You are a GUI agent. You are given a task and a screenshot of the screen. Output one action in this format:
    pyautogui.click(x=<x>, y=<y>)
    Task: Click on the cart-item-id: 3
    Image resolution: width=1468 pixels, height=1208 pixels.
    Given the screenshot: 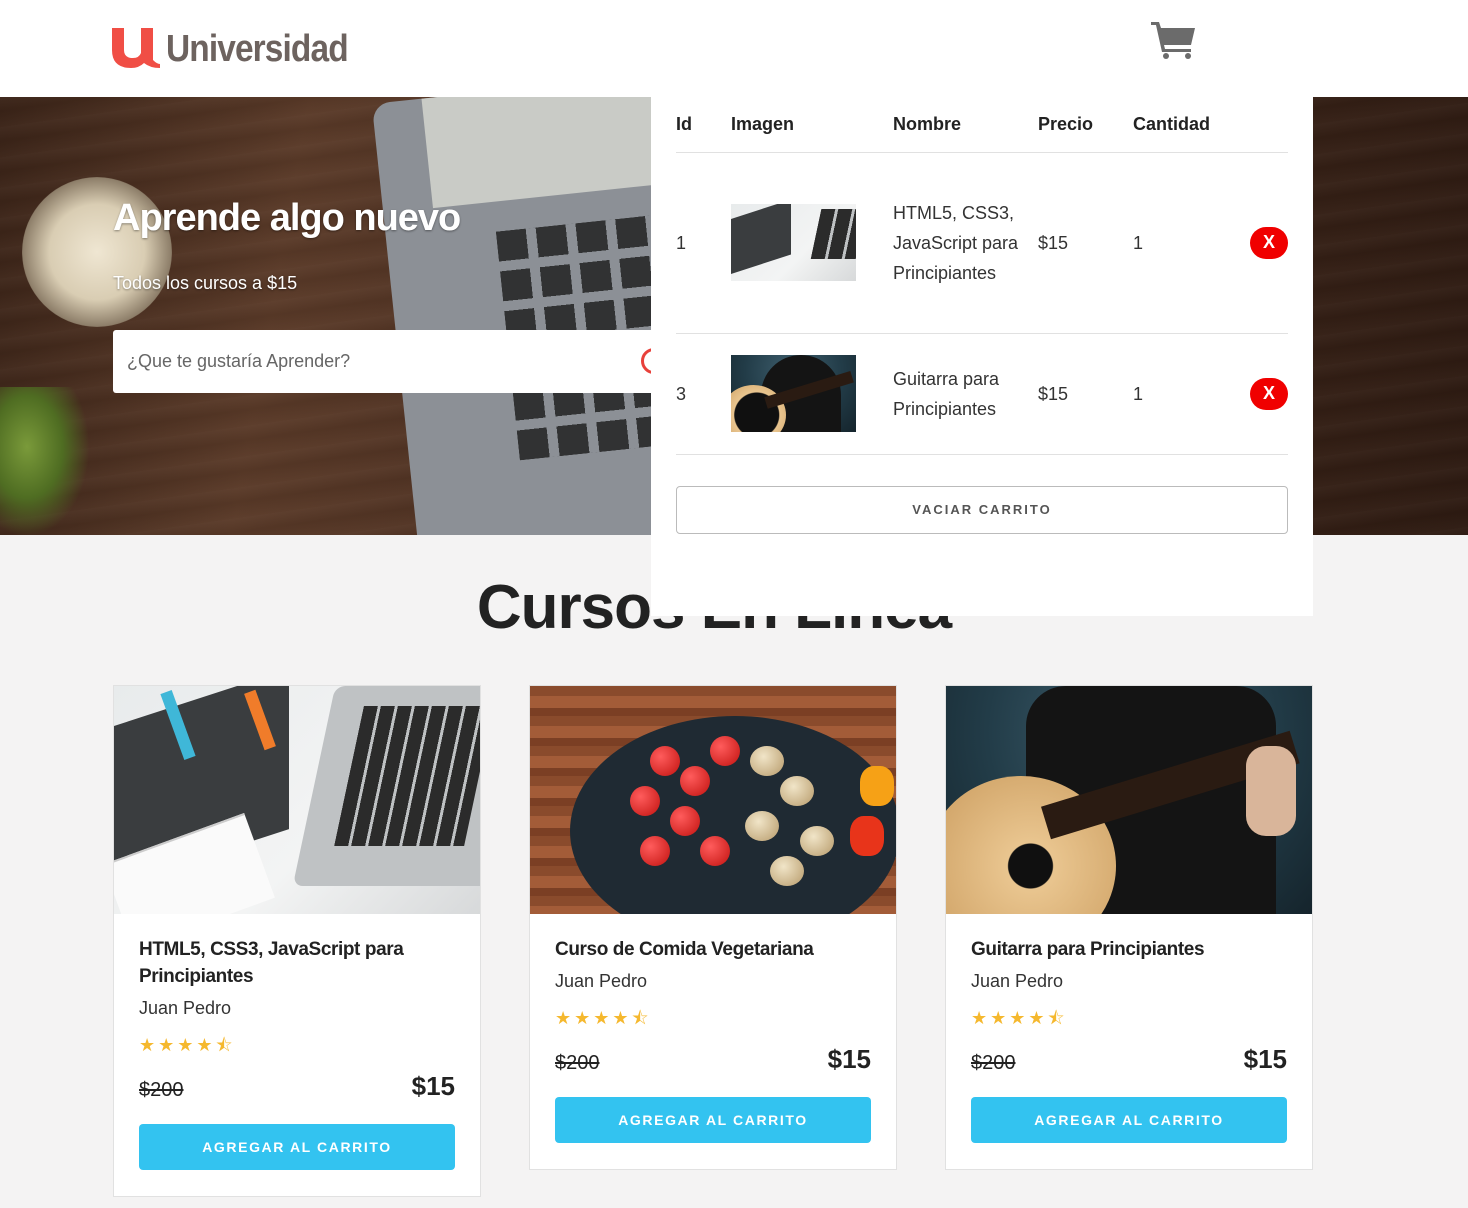 What is the action you would take?
    pyautogui.click(x=703, y=394)
    